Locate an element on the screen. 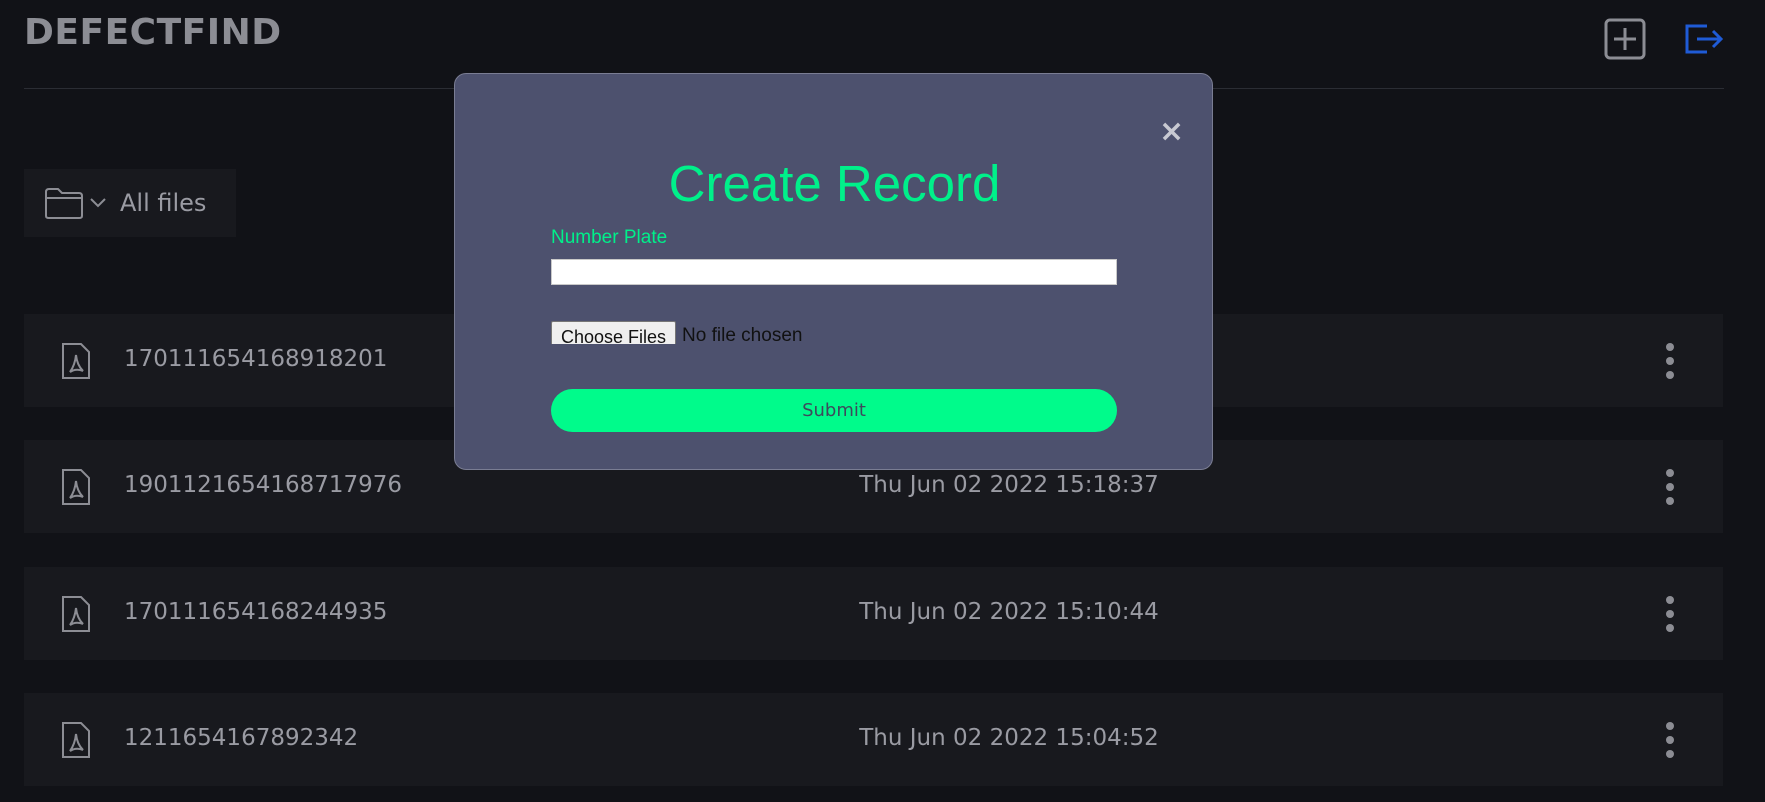 The width and height of the screenshot is (1765, 802). file-name: 1901121654168717976 is located at coordinates (263, 485).